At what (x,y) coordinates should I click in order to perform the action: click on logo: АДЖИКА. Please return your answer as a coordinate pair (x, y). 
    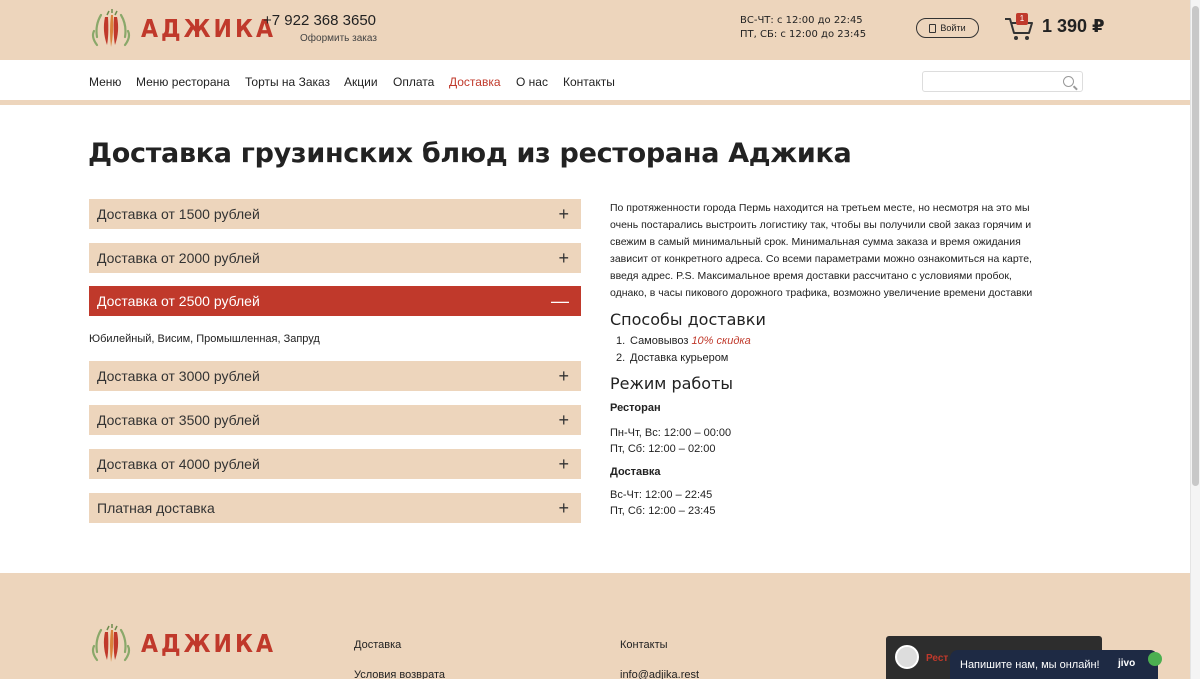
    Looking at the image, I should click on (182, 29).